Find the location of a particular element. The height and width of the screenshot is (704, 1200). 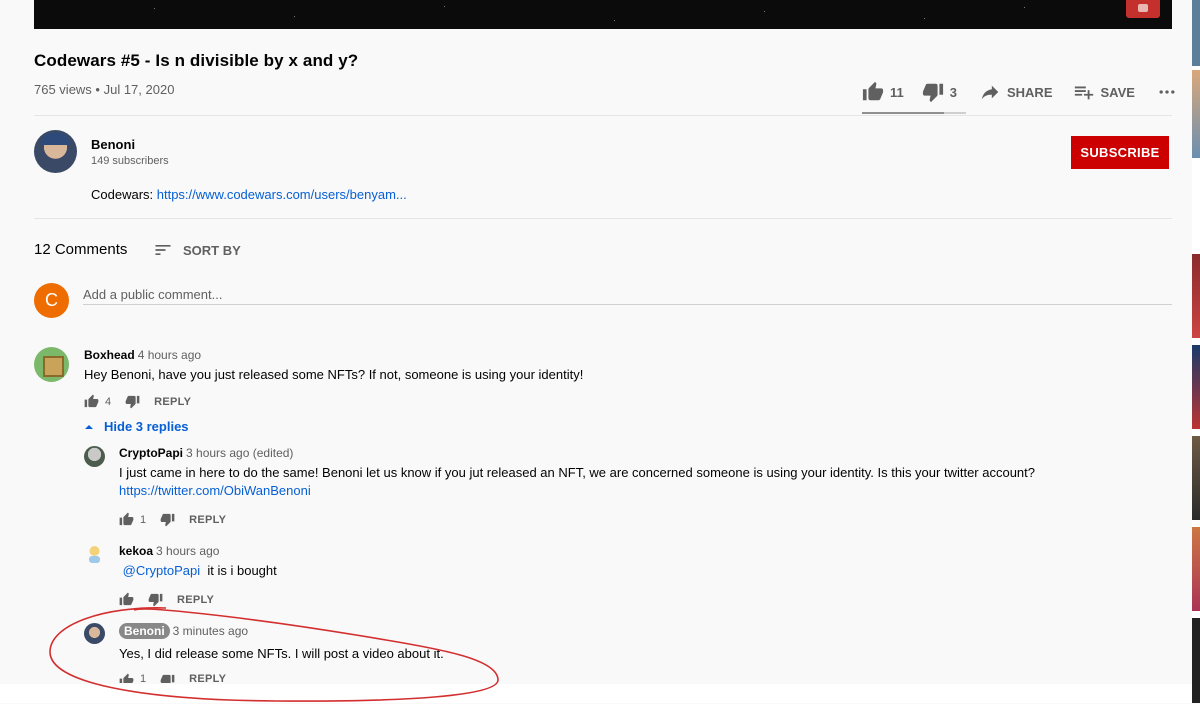

subscribe-button: SUBSCRIBE is located at coordinates (1120, 152).